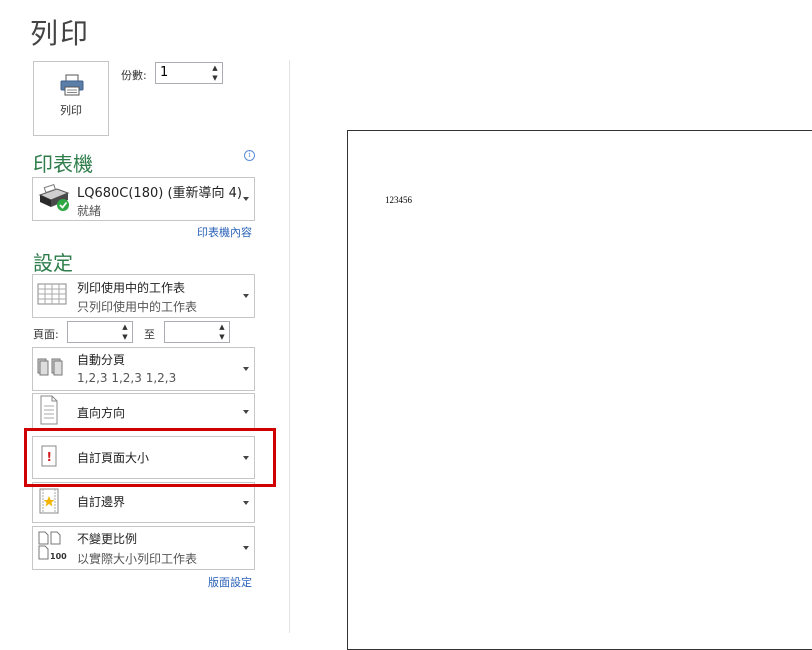 This screenshot has height=650, width=812. I want to click on printer-heading: 印表機, so click(63, 164).